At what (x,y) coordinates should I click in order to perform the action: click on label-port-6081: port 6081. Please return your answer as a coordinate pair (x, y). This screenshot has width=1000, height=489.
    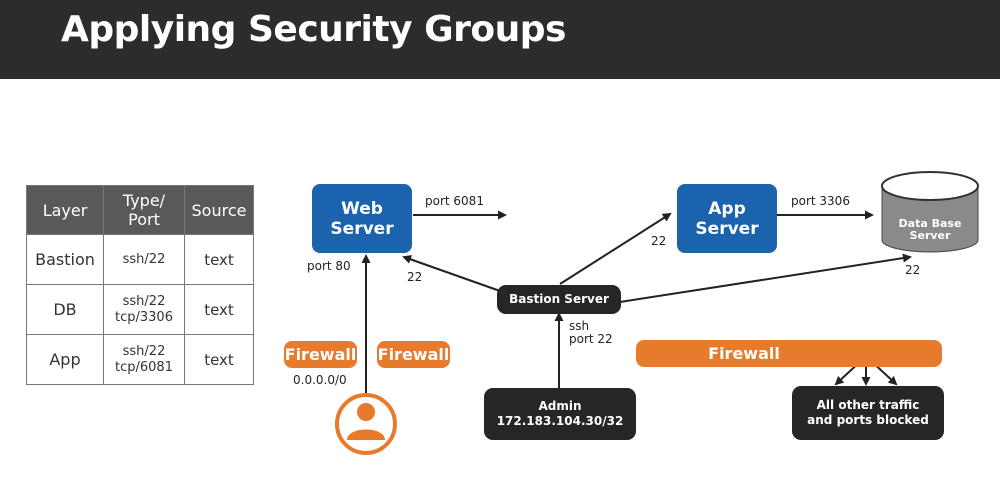
    Looking at the image, I should click on (454, 201).